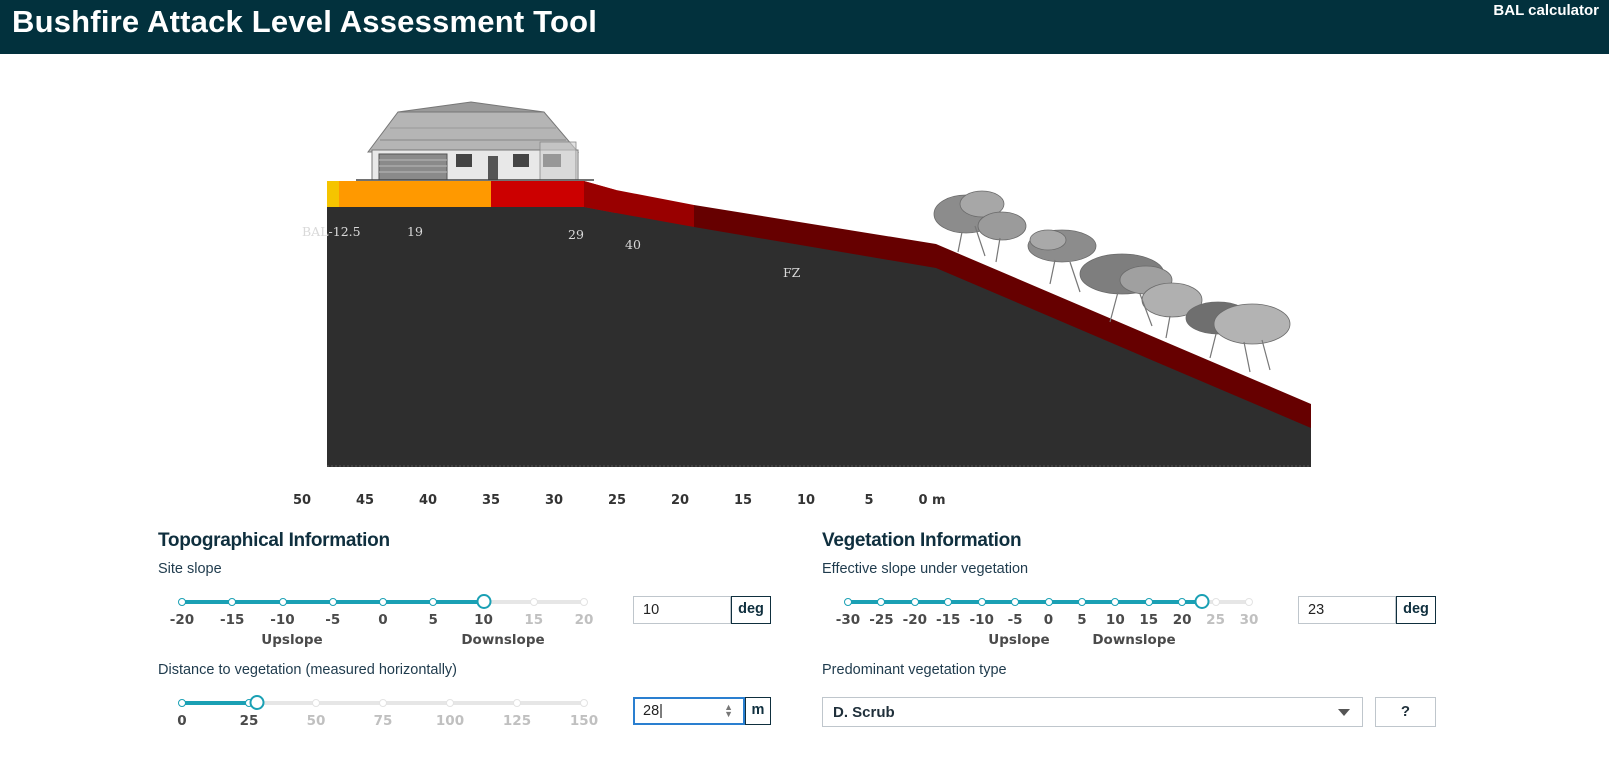 The width and height of the screenshot is (1609, 763). What do you see at coordinates (680, 500) in the screenshot?
I see `distance-axis-label: 20` at bounding box center [680, 500].